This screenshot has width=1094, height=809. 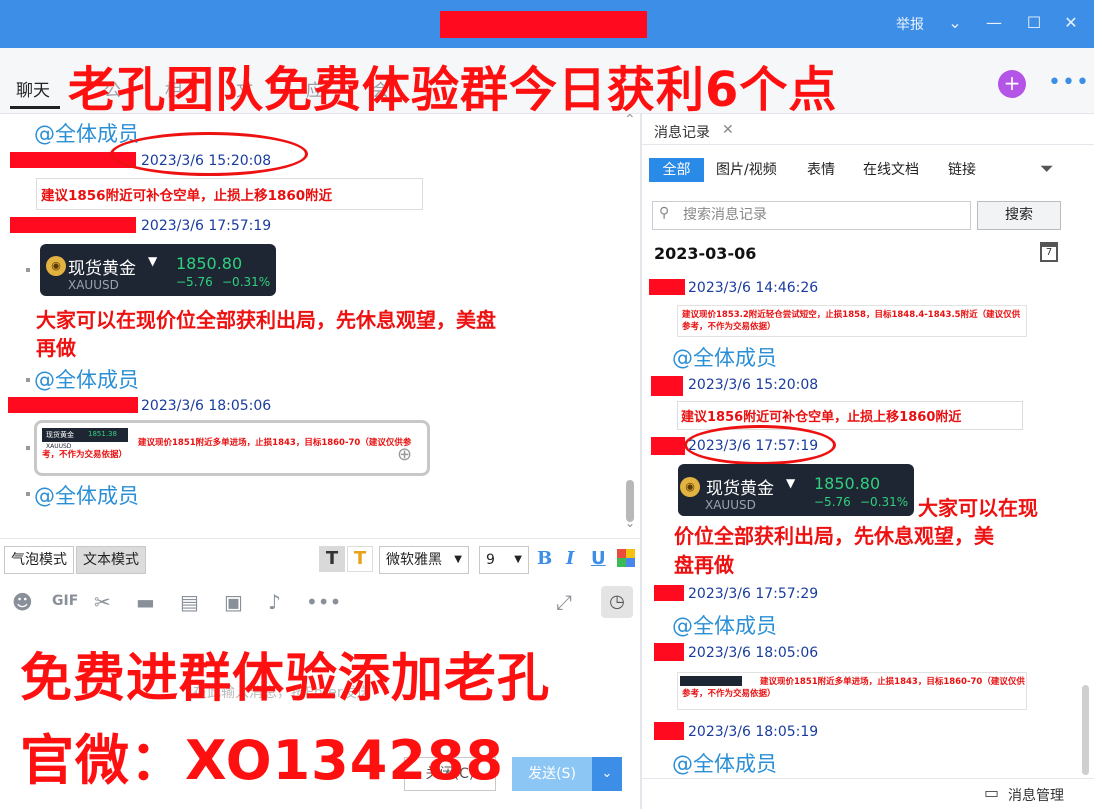 I want to click on promo-join: 免费进群体验添加老孔, so click(x=285, y=679).